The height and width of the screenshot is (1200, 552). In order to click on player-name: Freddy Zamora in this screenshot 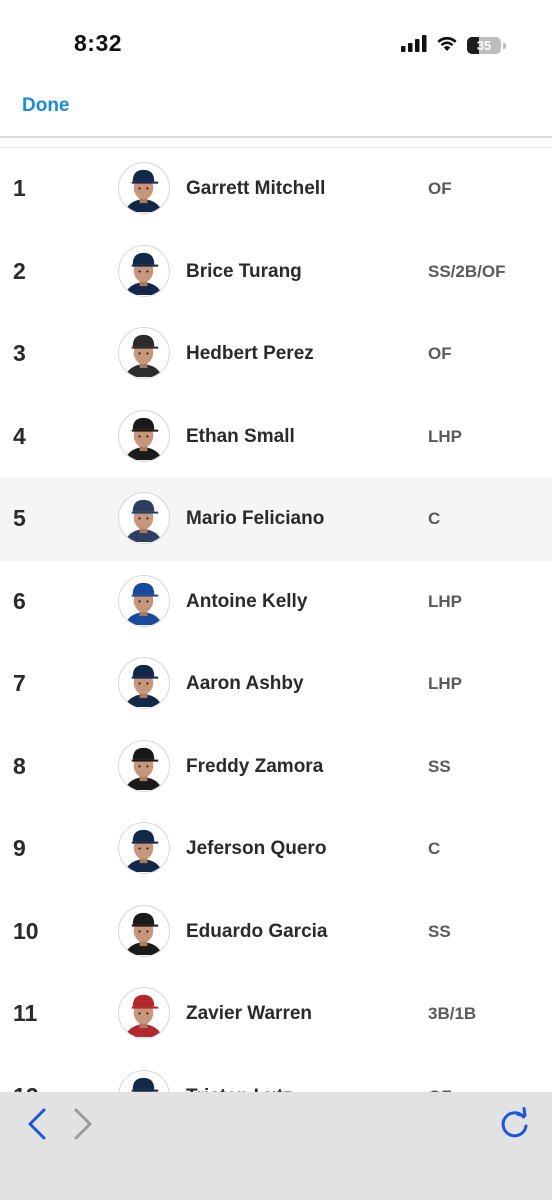, I will do `click(255, 766)`.